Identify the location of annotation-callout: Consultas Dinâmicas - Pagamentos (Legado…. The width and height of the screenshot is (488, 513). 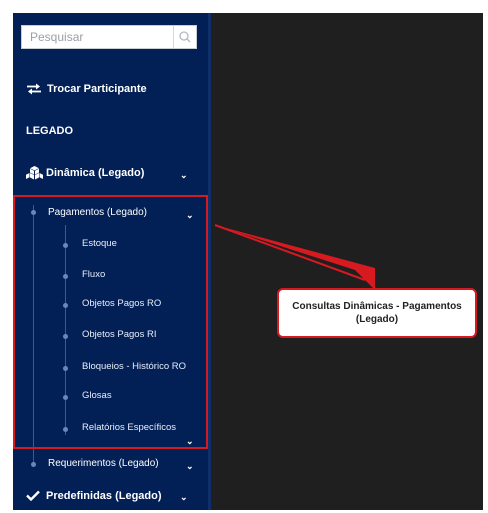
(377, 313).